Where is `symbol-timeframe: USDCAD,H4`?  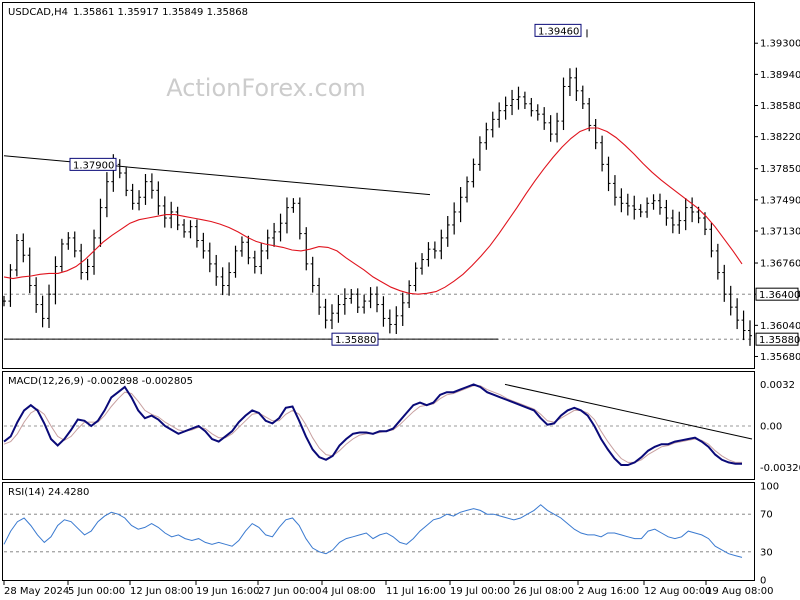 symbol-timeframe: USDCAD,H4 is located at coordinates (38, 12).